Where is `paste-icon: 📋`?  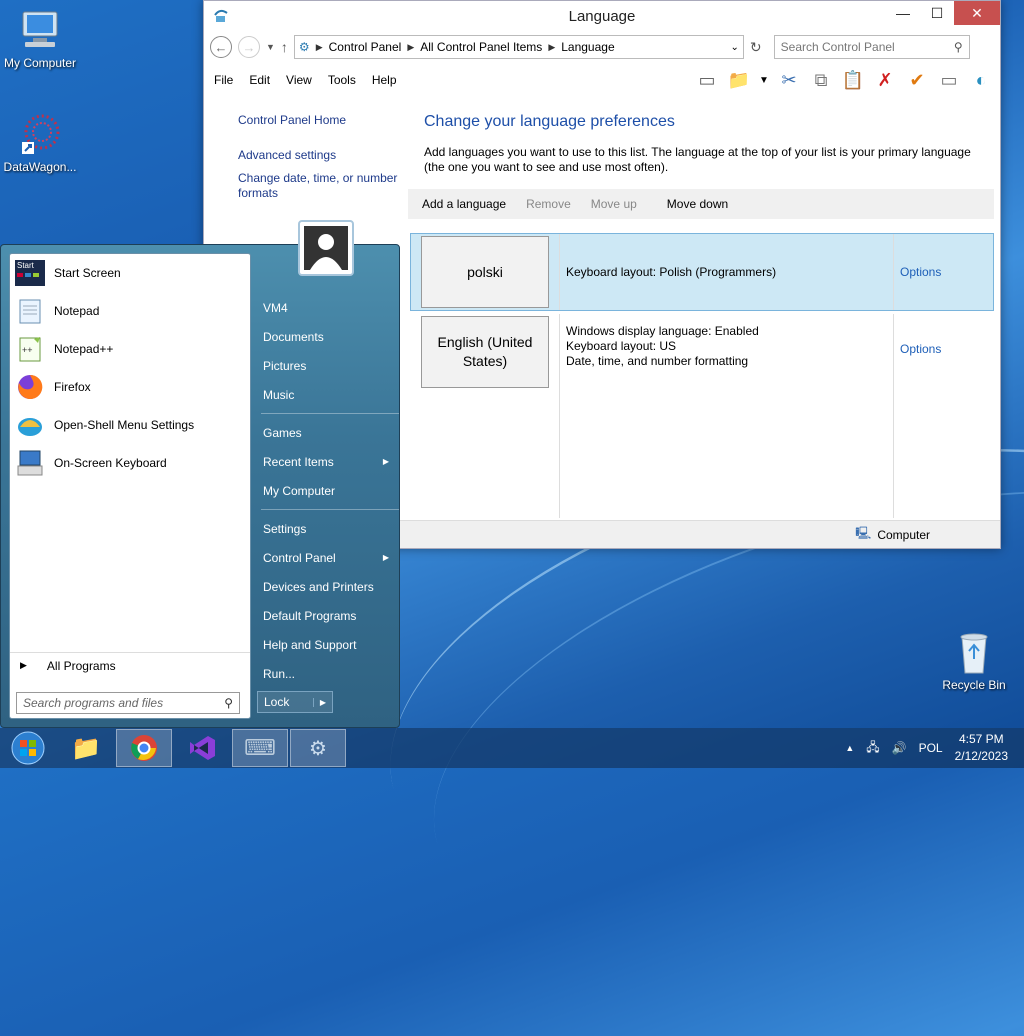 paste-icon: 📋 is located at coordinates (853, 80).